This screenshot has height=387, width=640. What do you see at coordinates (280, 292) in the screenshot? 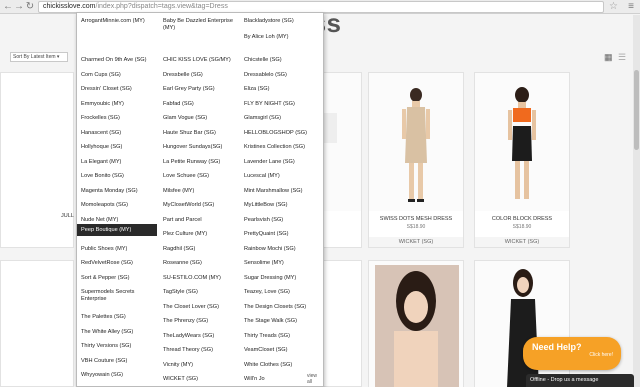
I see `brand-menu-item: Teazey, Love (SG)` at bounding box center [280, 292].